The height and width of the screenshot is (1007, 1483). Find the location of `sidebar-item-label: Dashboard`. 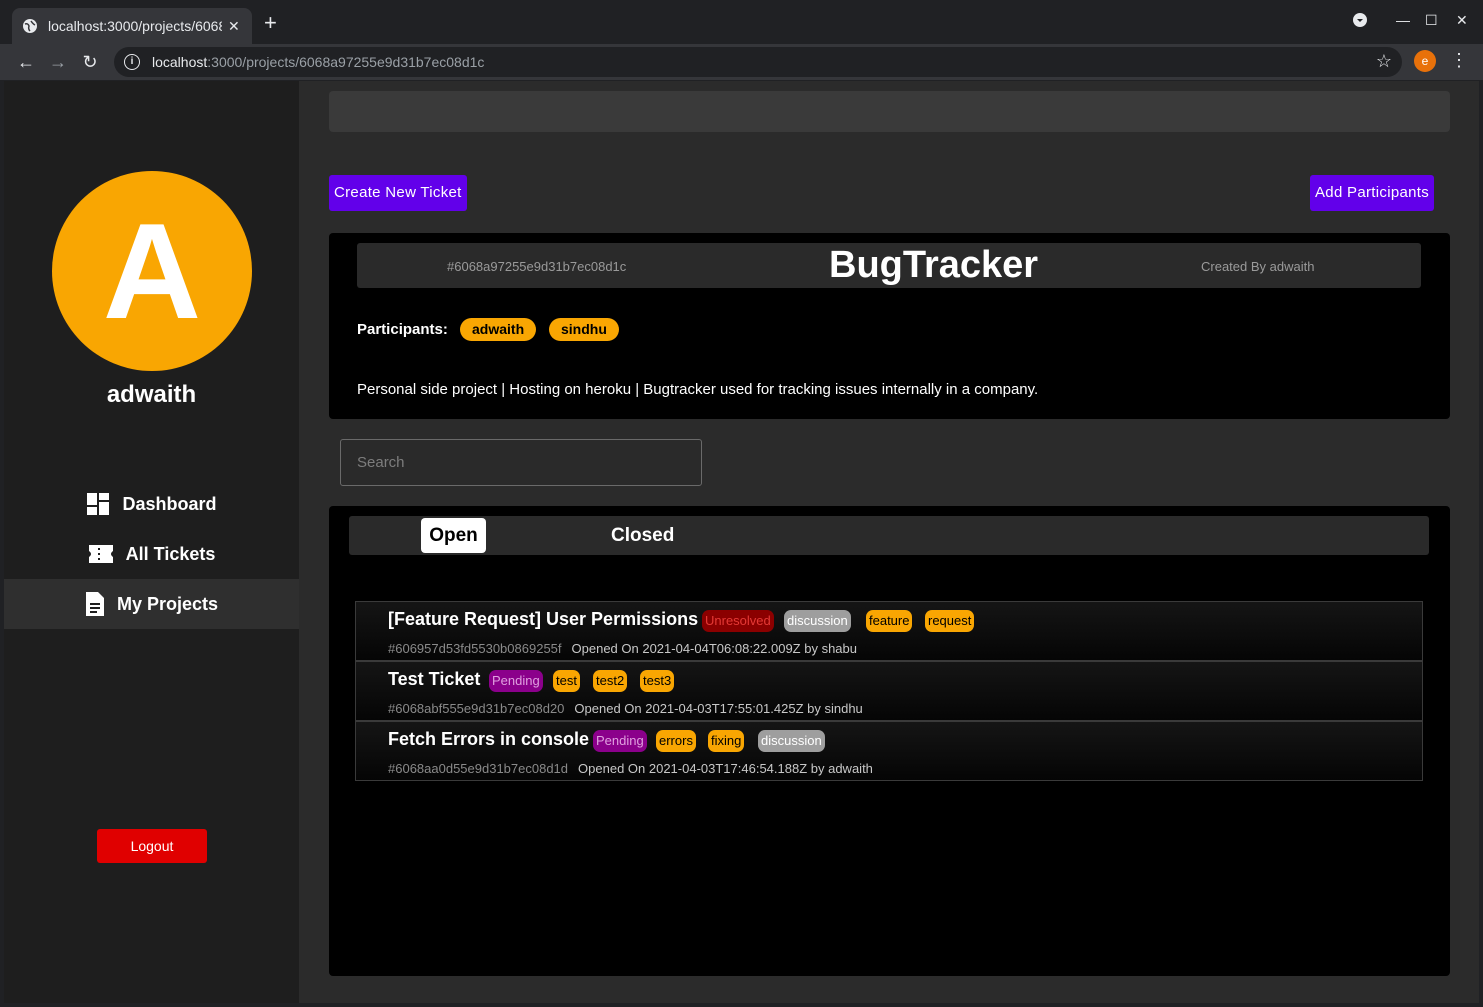

sidebar-item-label: Dashboard is located at coordinates (169, 503).